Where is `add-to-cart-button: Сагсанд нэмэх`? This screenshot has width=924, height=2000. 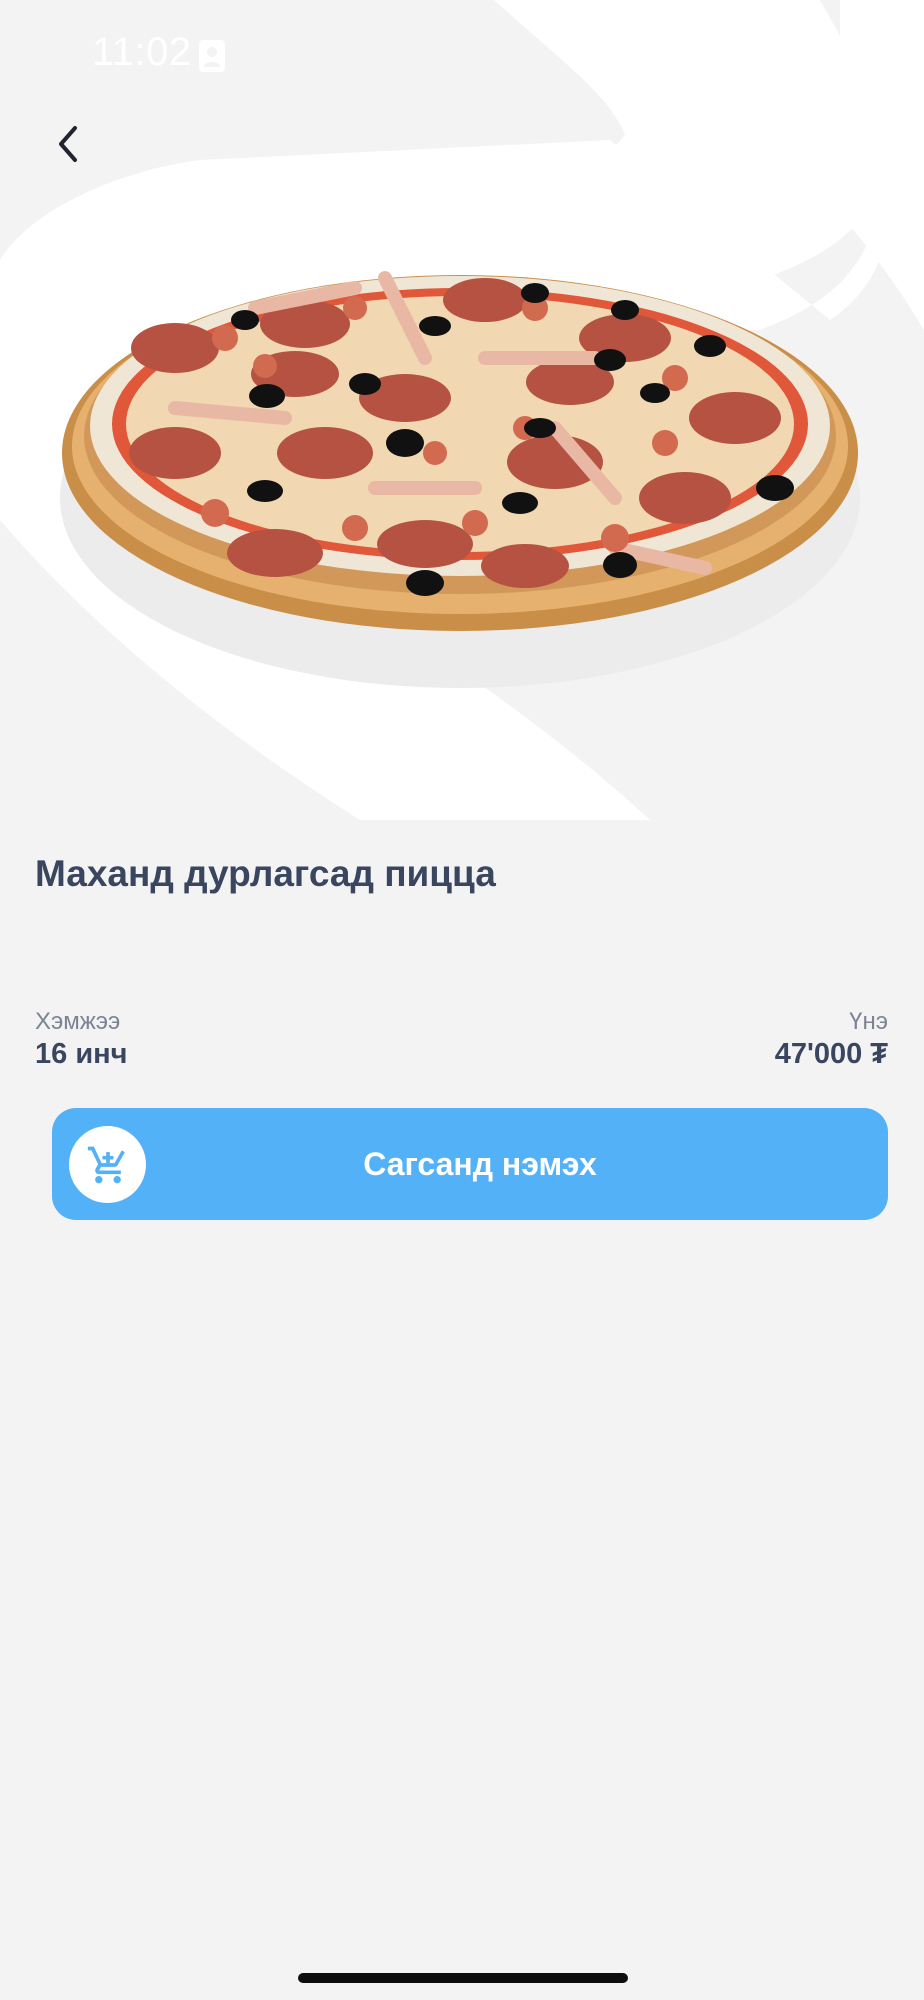
add-to-cart-button: Сагсанд нэмэх is located at coordinates (470, 1164).